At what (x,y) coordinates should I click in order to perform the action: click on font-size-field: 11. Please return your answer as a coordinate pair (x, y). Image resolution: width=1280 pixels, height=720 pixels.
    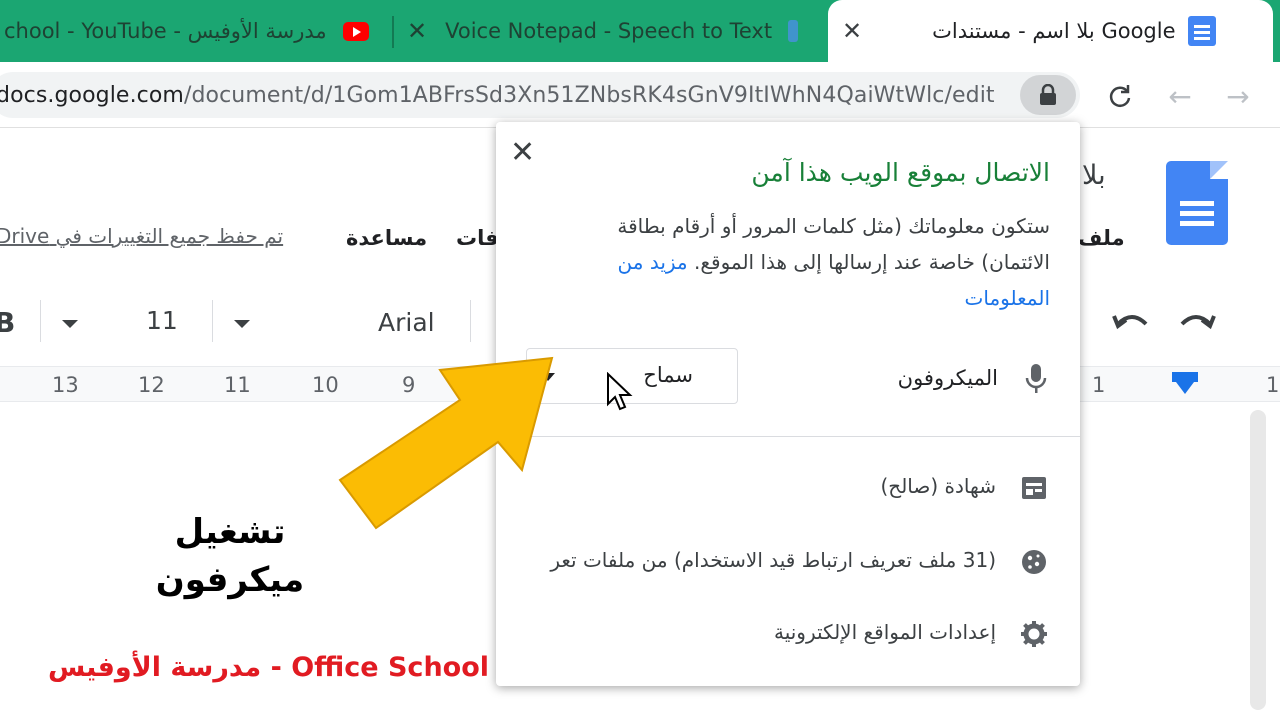
    Looking at the image, I should click on (162, 320).